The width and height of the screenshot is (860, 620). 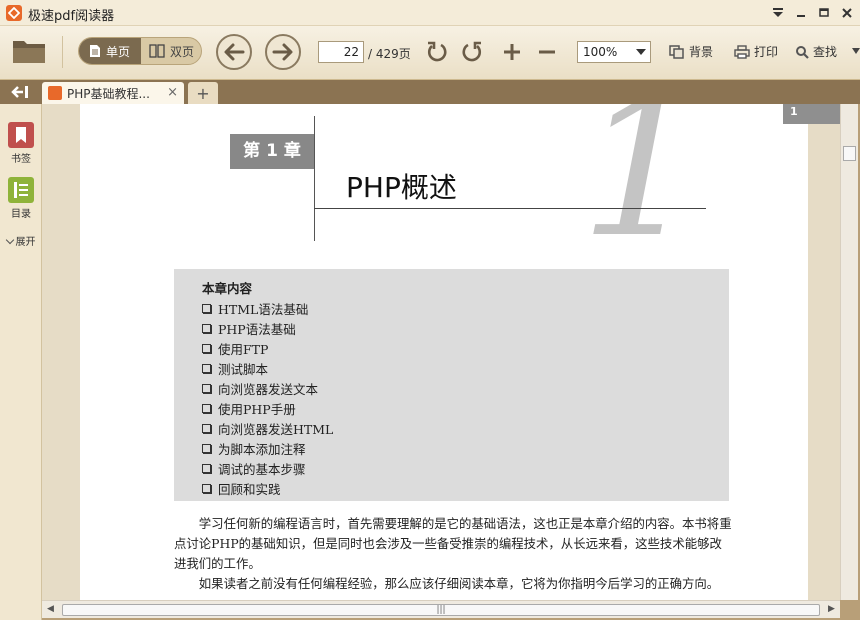 What do you see at coordinates (243, 349) in the screenshot?
I see `list-item-text: 使用FTP` at bounding box center [243, 349].